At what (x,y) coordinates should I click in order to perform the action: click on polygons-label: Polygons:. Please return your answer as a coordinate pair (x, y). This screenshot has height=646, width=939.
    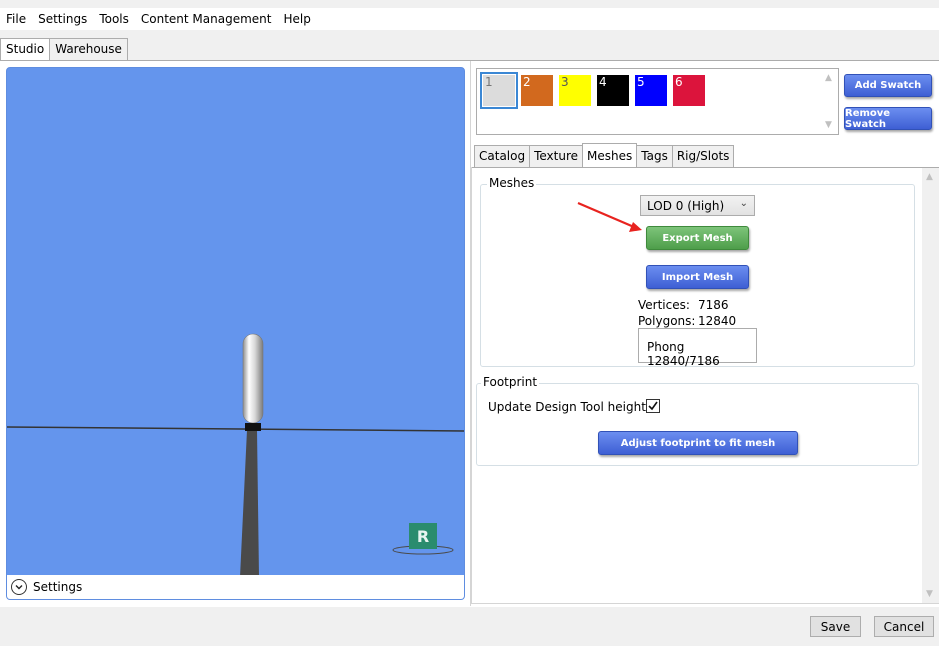
    Looking at the image, I should click on (667, 321).